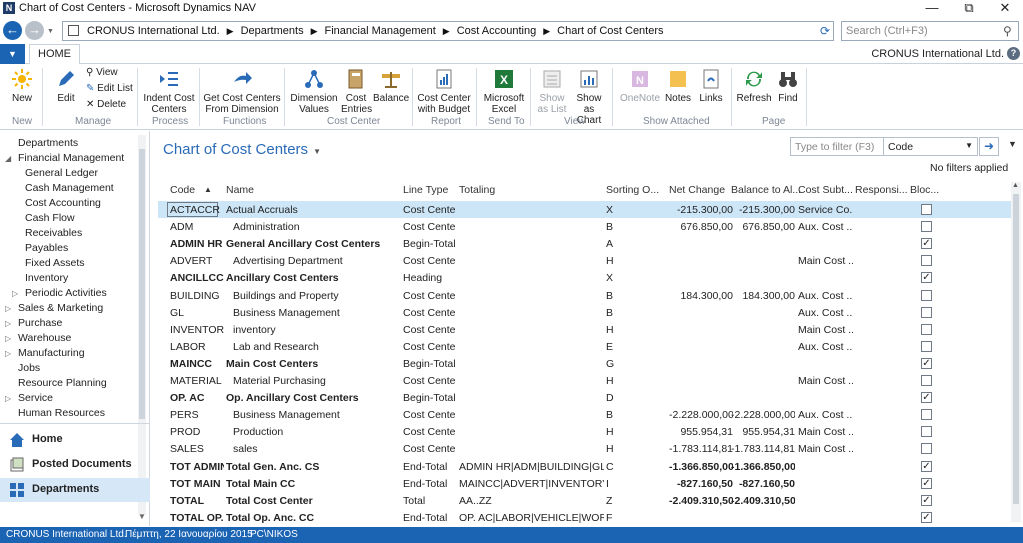 This screenshot has width=1023, height=543. Describe the element at coordinates (678, 86) in the screenshot. I see `notes-button: Notes` at that location.